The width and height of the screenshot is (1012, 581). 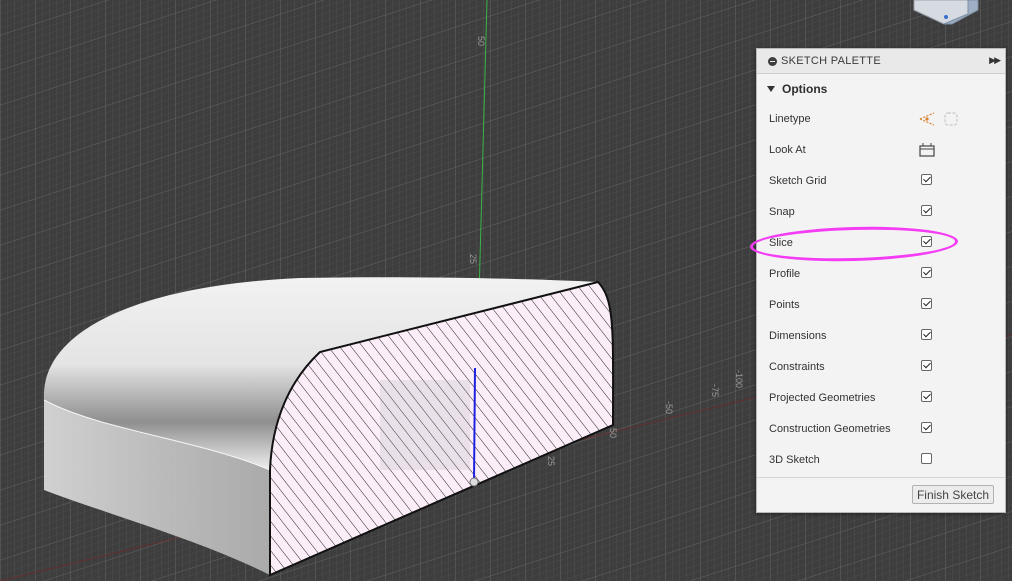 I want to click on centerline-icon, so click(x=951, y=119).